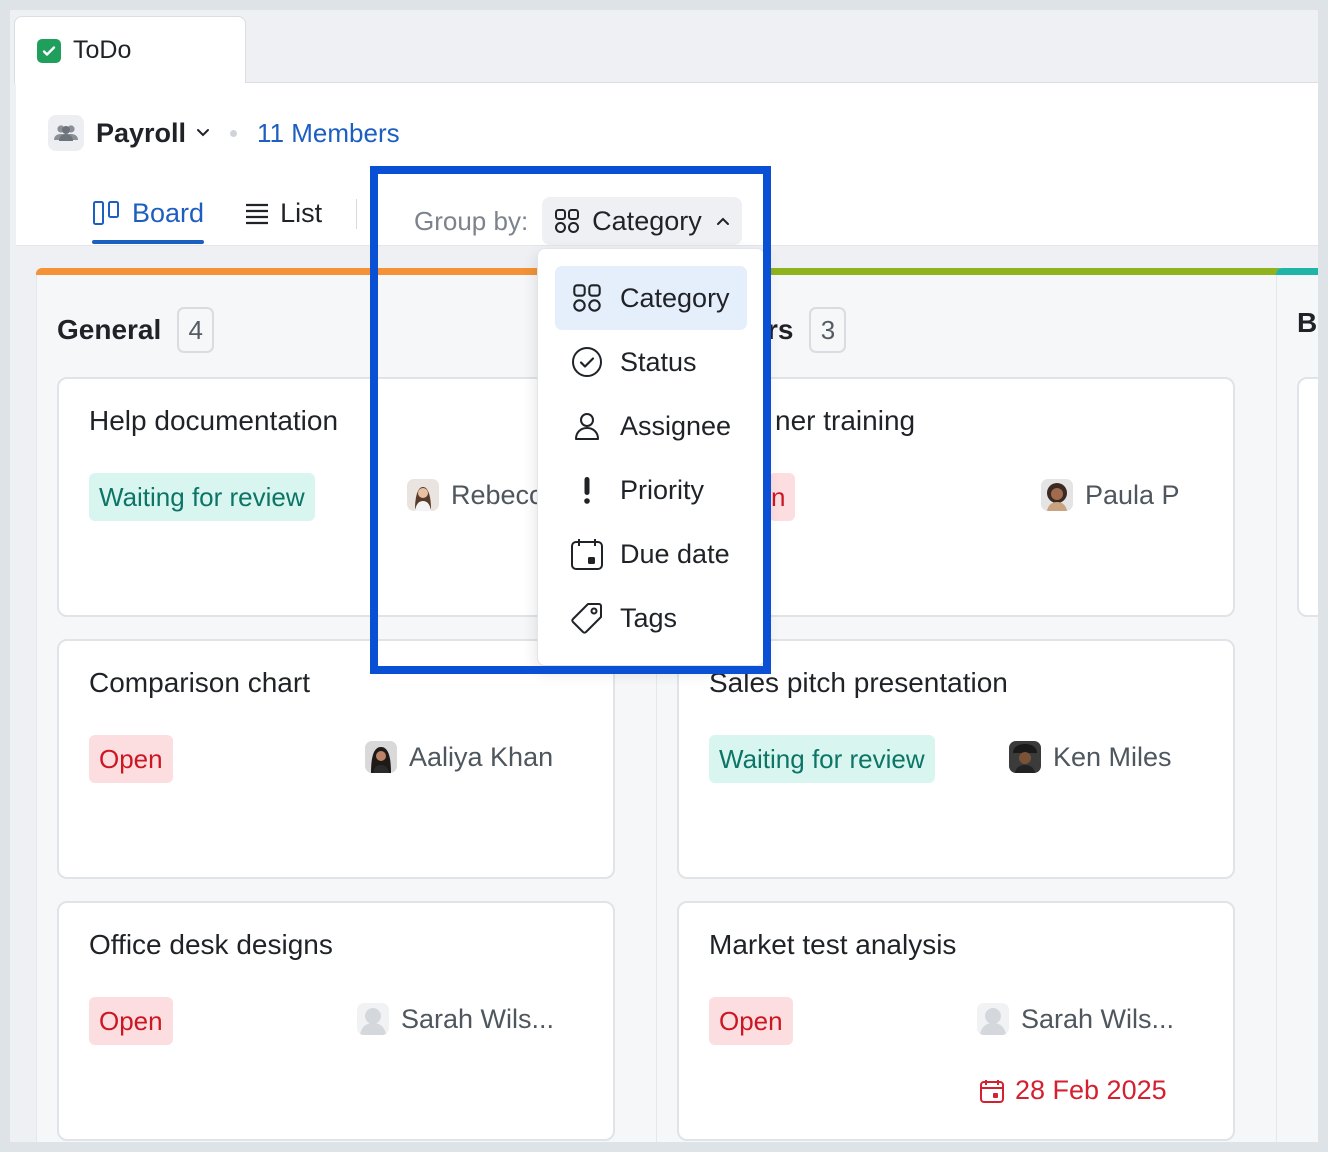 The image size is (1328, 1152). I want to click on assignee: Aaliya Khan, so click(459, 757).